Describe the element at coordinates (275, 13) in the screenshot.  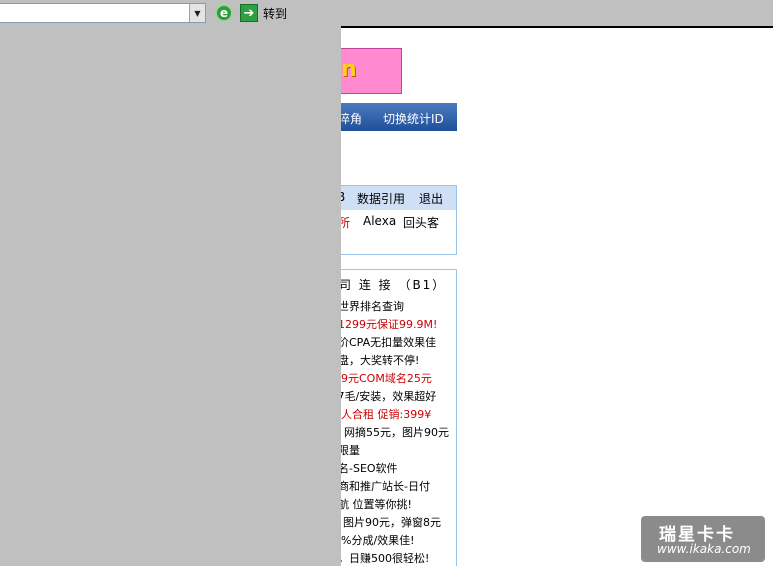
I see `go-button-label: 转到` at that location.